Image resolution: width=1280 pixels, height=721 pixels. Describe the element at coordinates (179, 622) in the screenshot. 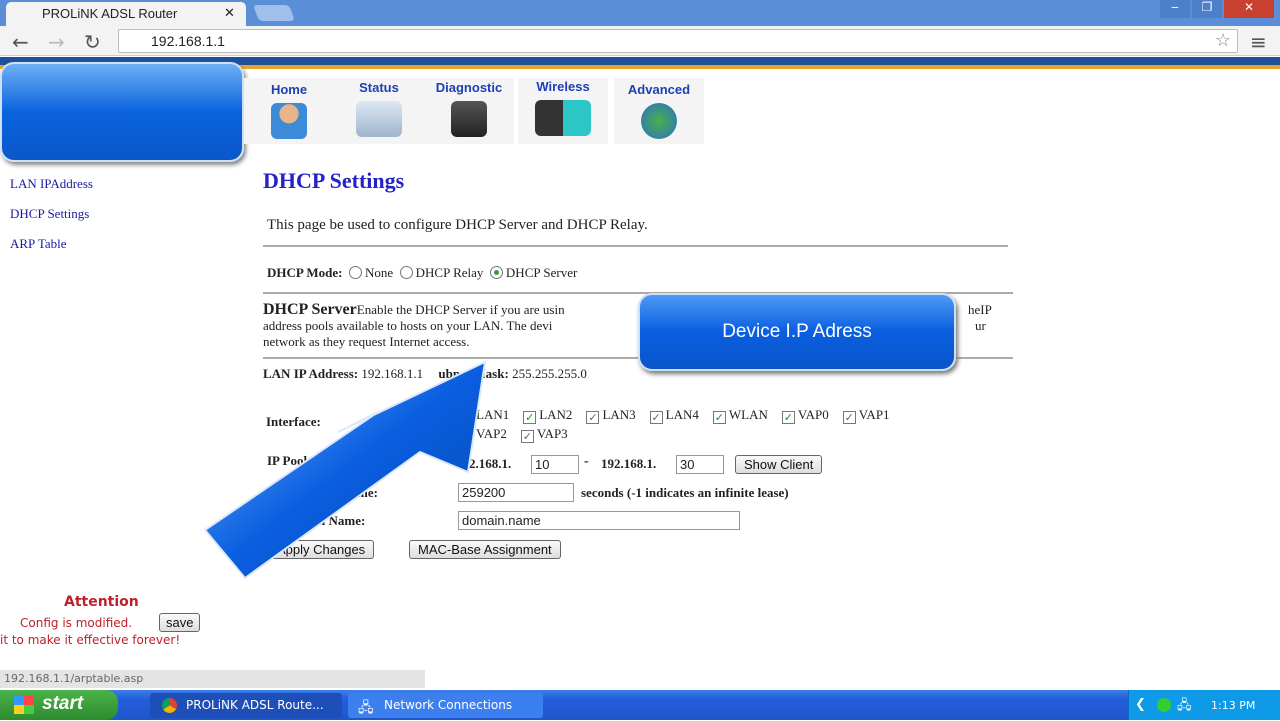

I see `save-button: save` at that location.